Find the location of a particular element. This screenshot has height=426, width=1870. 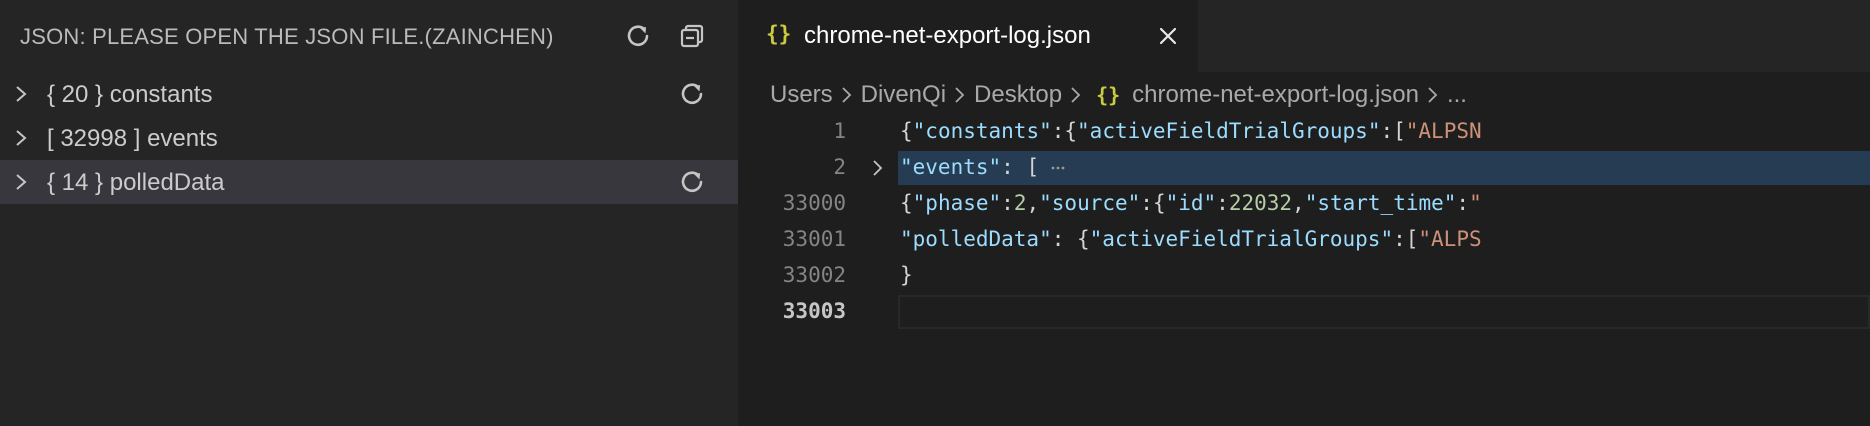

code-line-folded: 2 "events": [ is located at coordinates (1304, 168).